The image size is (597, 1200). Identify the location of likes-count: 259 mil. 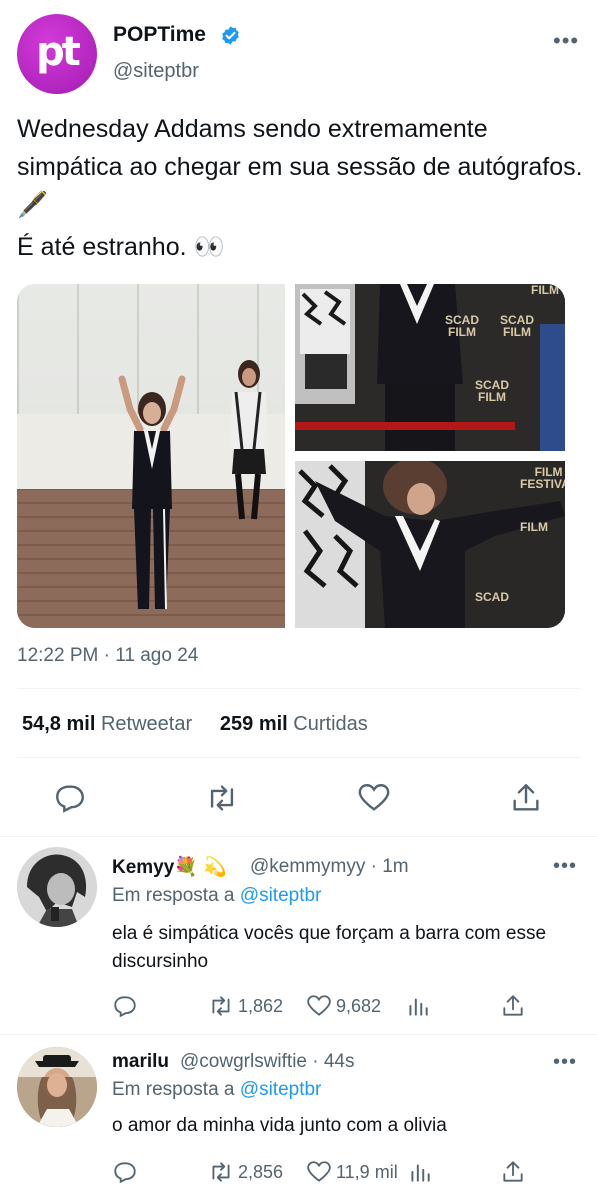
(254, 724).